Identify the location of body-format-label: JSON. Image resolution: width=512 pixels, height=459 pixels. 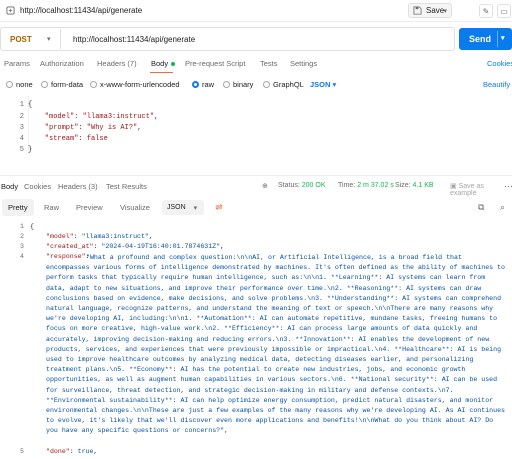
(320, 84).